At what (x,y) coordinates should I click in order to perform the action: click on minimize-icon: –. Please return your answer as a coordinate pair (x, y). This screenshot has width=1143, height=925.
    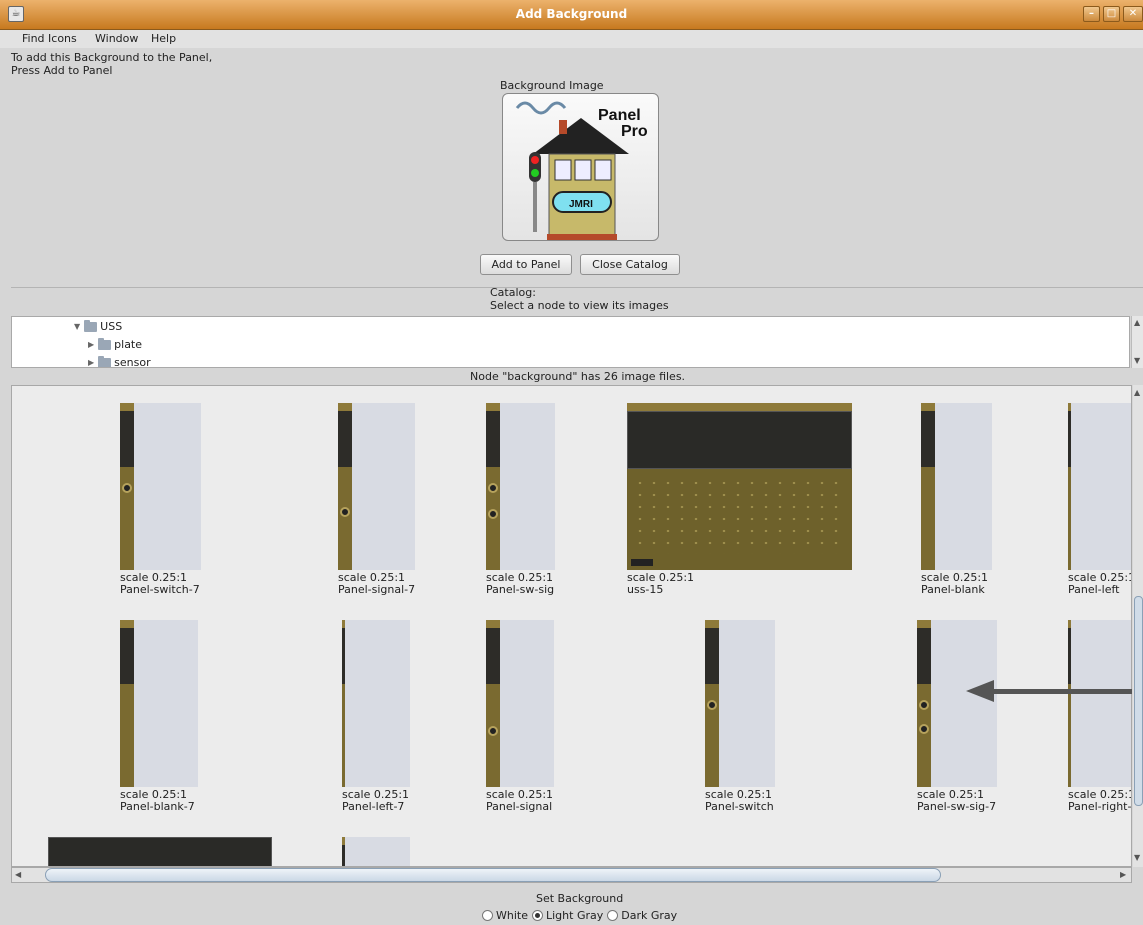
    Looking at the image, I should click on (1091, 14).